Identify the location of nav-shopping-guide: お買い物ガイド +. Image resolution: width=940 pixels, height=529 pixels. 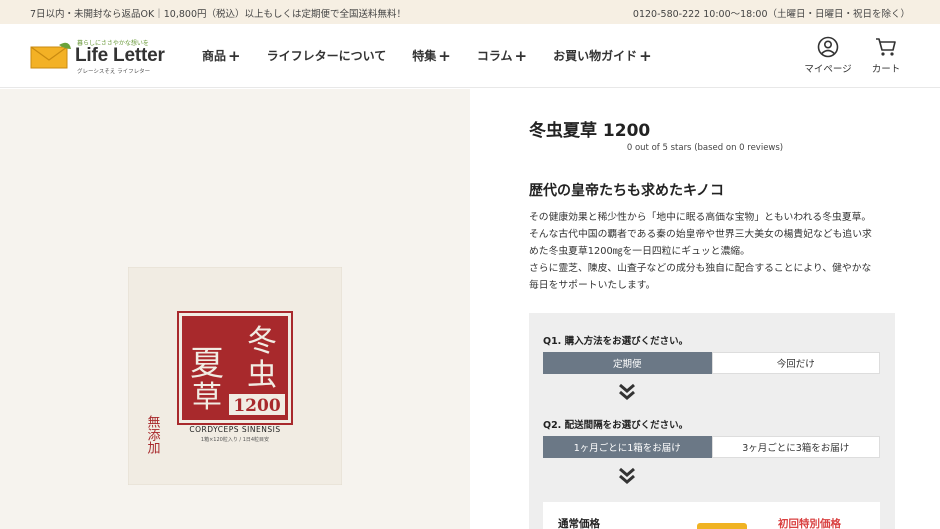
(602, 55).